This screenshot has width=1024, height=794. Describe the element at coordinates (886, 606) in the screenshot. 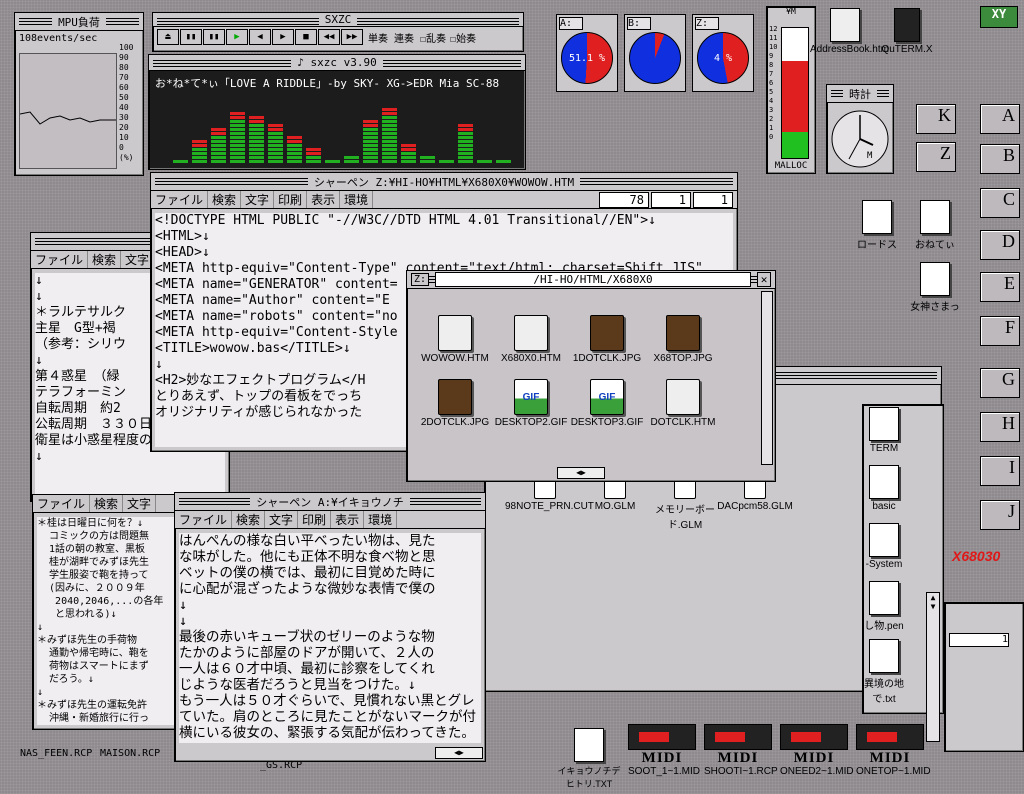

I see `right-file-icon: し物.pen` at that location.